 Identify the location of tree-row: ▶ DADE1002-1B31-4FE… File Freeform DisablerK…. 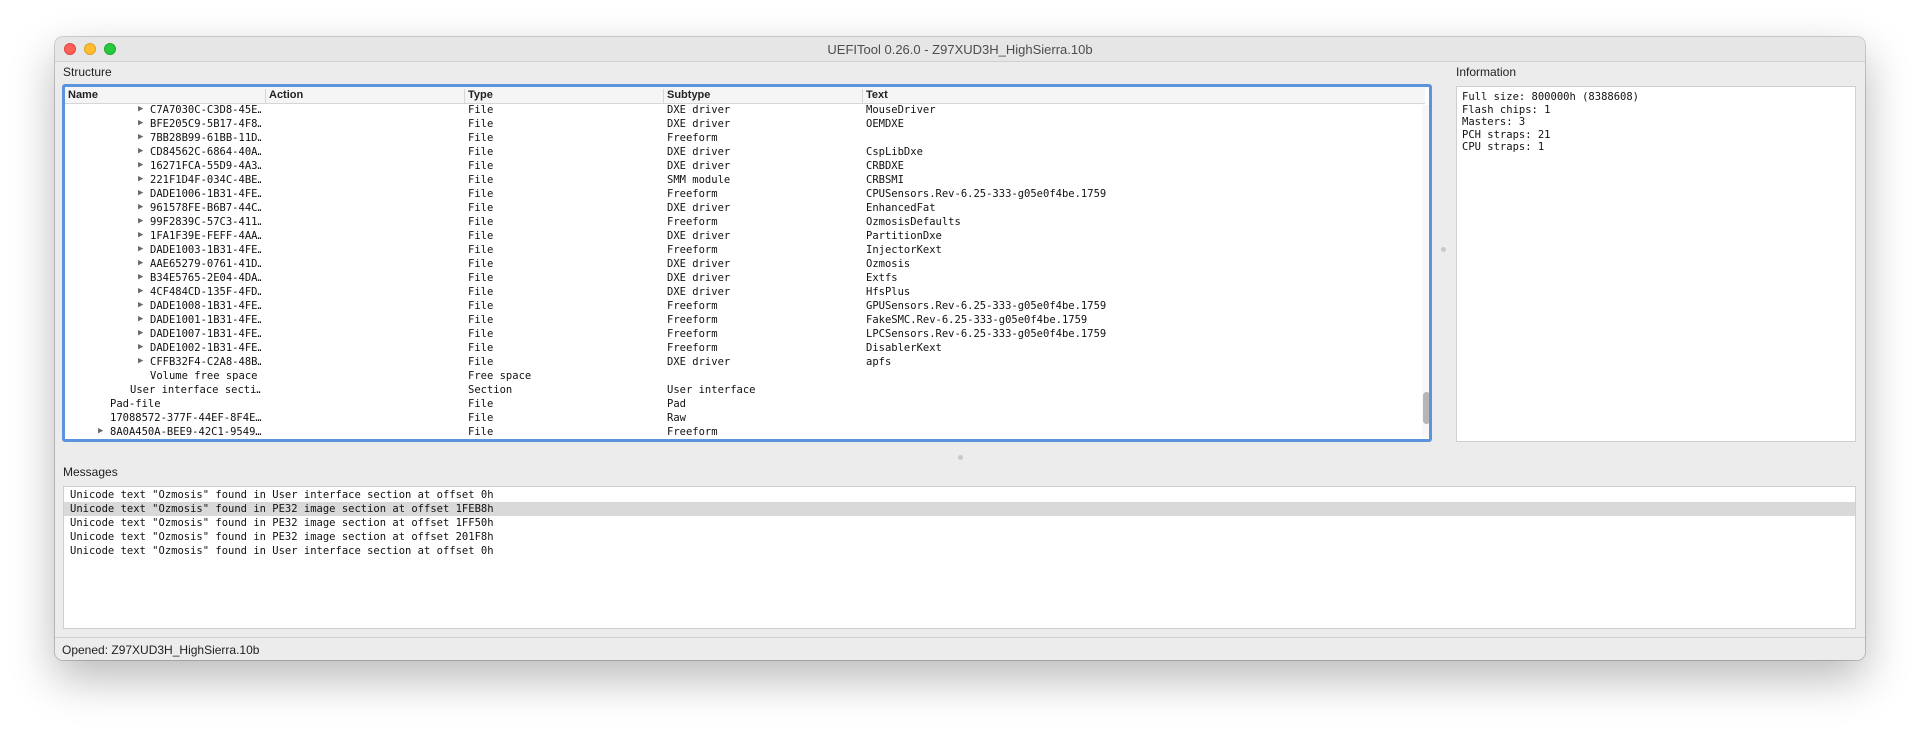
(740, 349).